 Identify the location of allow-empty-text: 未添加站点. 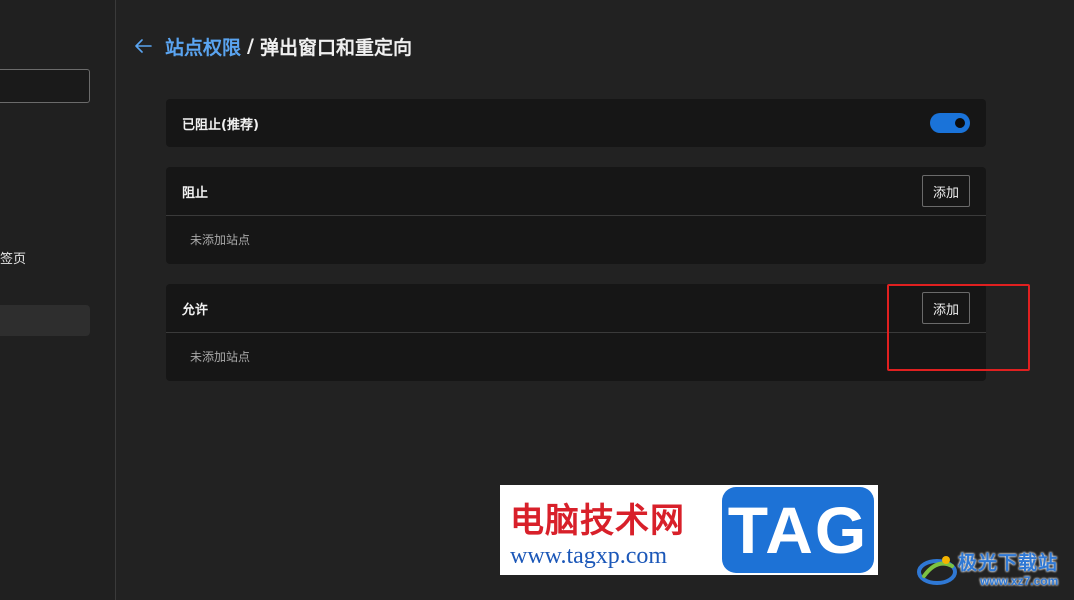
(220, 357).